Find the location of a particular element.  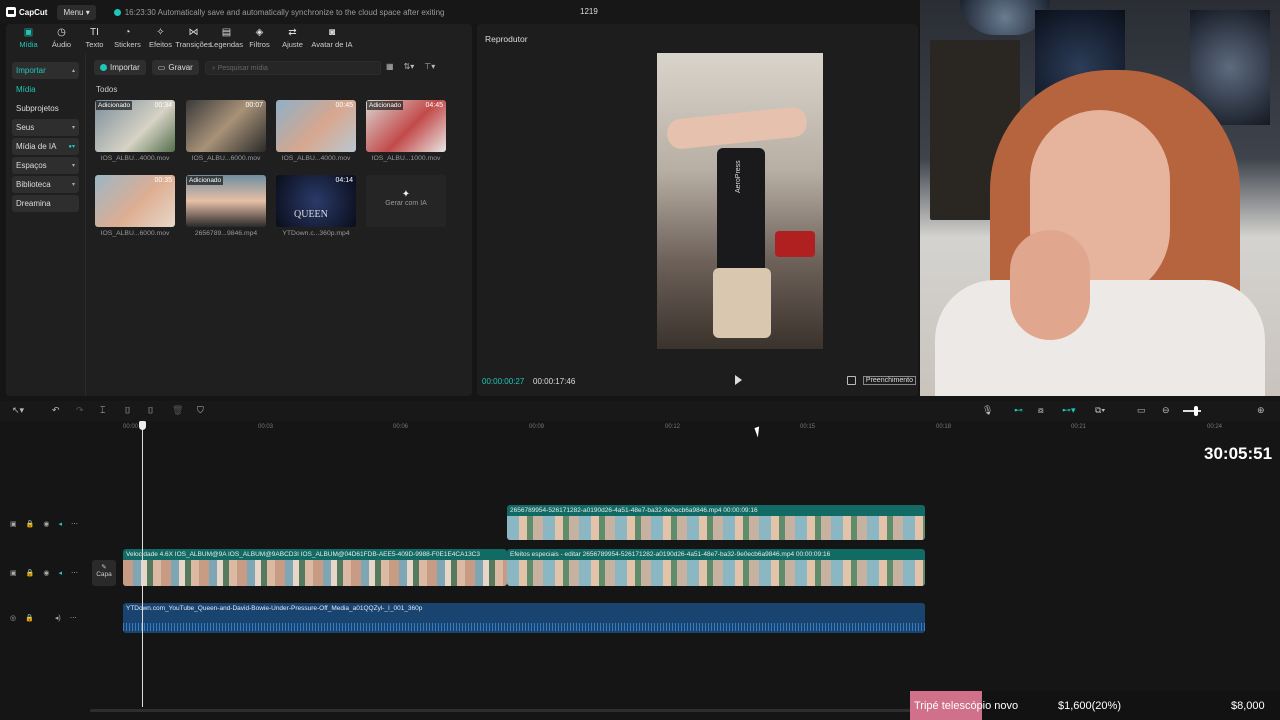

play-icon is located at coordinates (738, 380).